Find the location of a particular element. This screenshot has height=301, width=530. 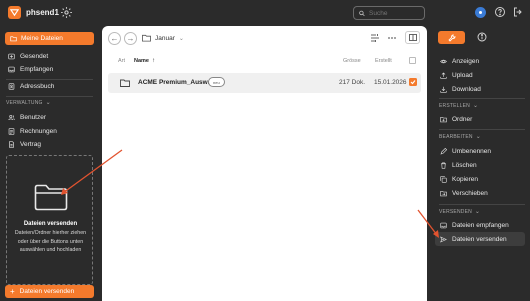

action-label: Dateien empfangen is located at coordinates (480, 225).